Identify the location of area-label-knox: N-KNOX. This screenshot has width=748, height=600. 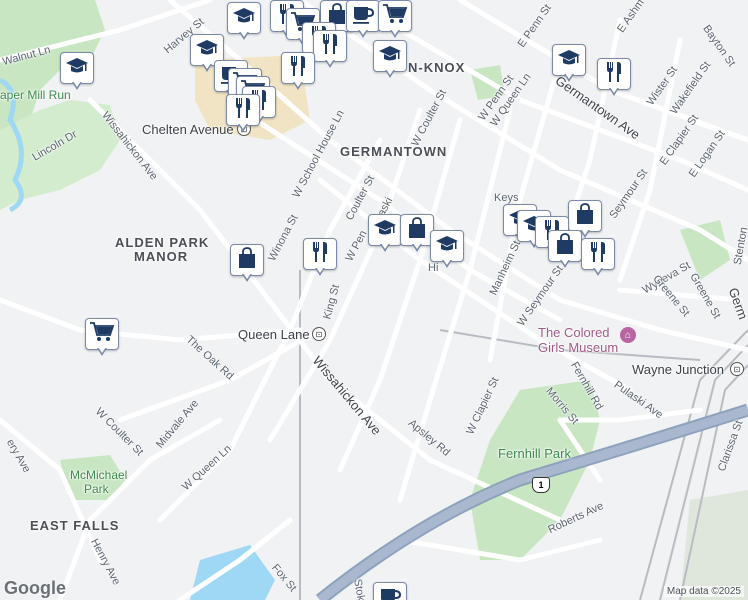
(437, 67).